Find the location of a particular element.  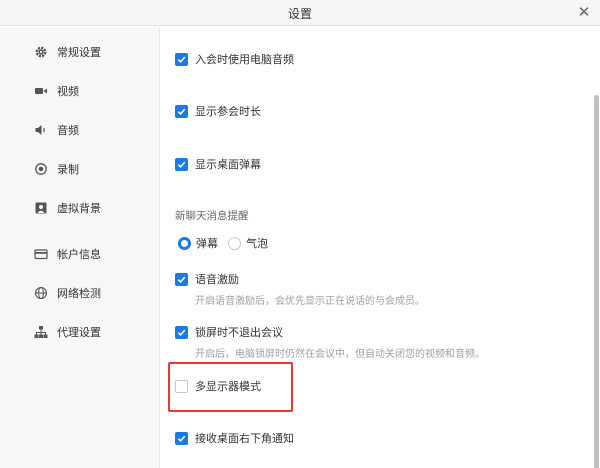

setting-label: 入会时使用电脑音频 is located at coordinates (244, 59).